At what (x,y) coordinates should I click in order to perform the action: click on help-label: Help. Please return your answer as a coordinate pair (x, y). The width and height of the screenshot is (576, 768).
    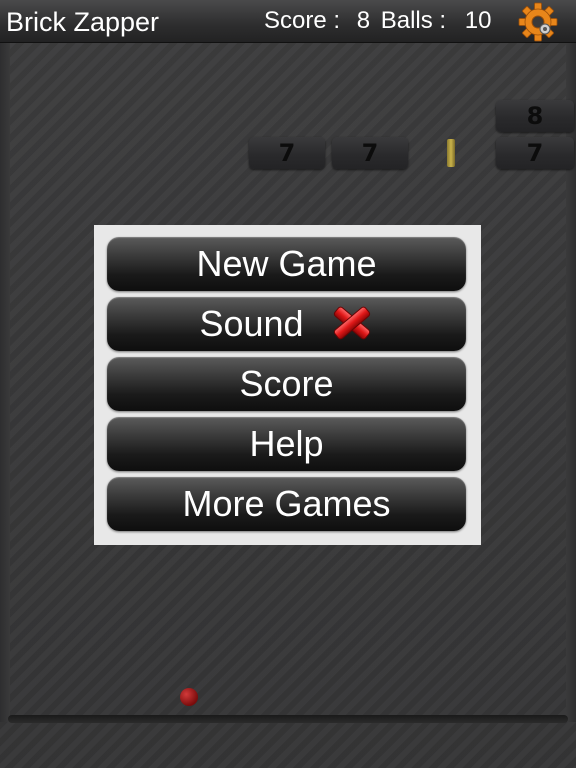
    Looking at the image, I should click on (286, 443).